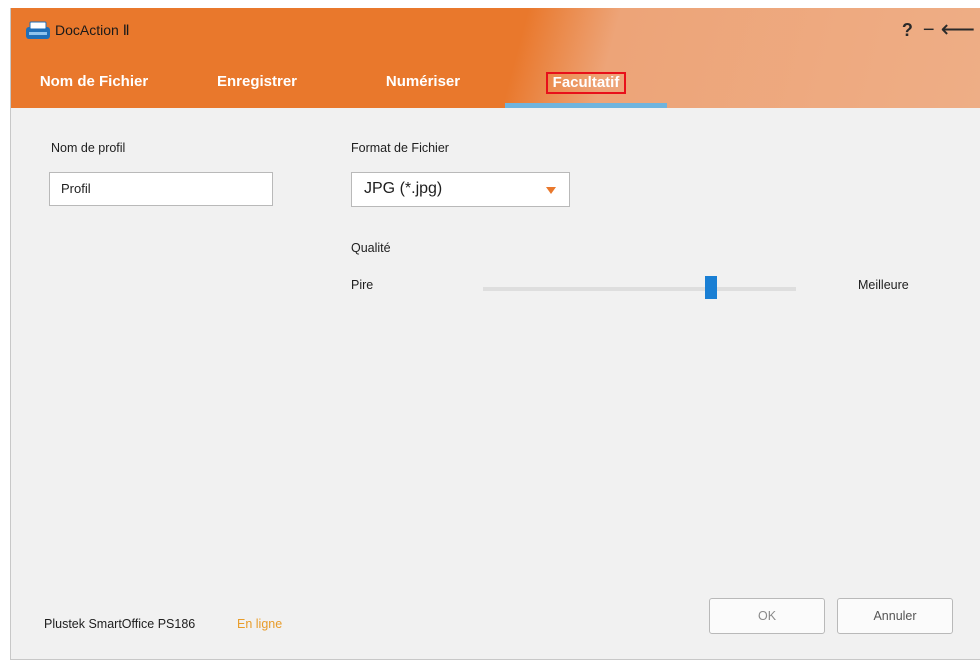  Describe the element at coordinates (895, 616) in the screenshot. I see `cancel-button: Annuler` at that location.